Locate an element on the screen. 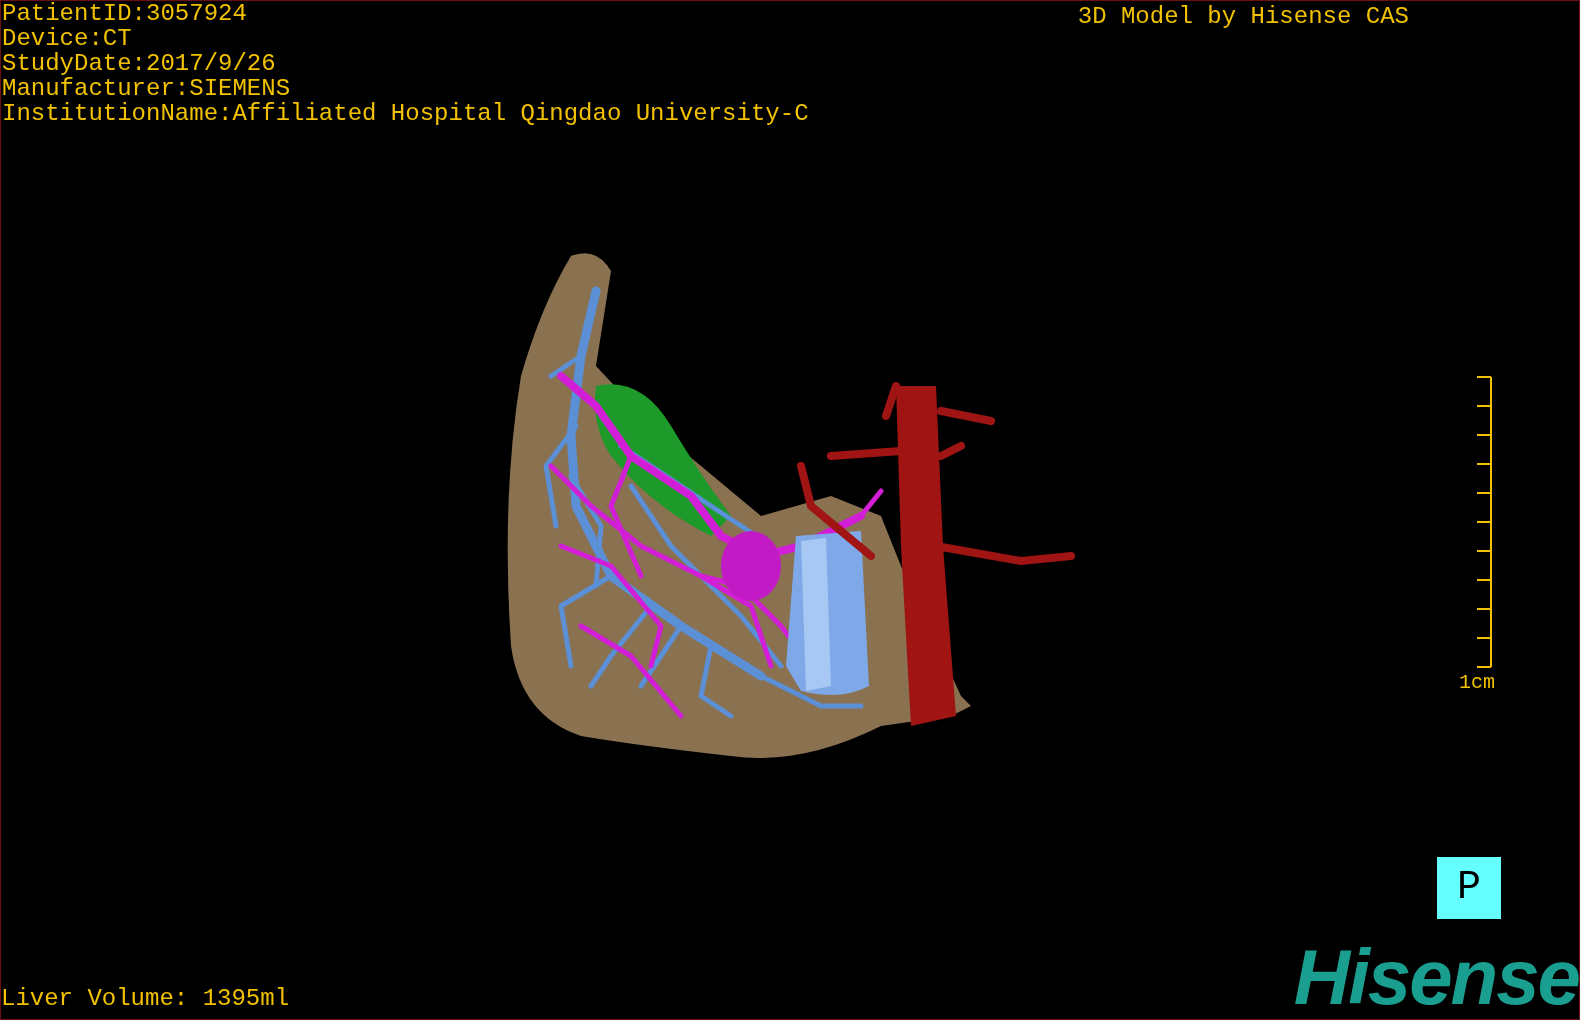 The width and height of the screenshot is (1580, 1020). patient-info-text: Device:CT is located at coordinates (67, 38).